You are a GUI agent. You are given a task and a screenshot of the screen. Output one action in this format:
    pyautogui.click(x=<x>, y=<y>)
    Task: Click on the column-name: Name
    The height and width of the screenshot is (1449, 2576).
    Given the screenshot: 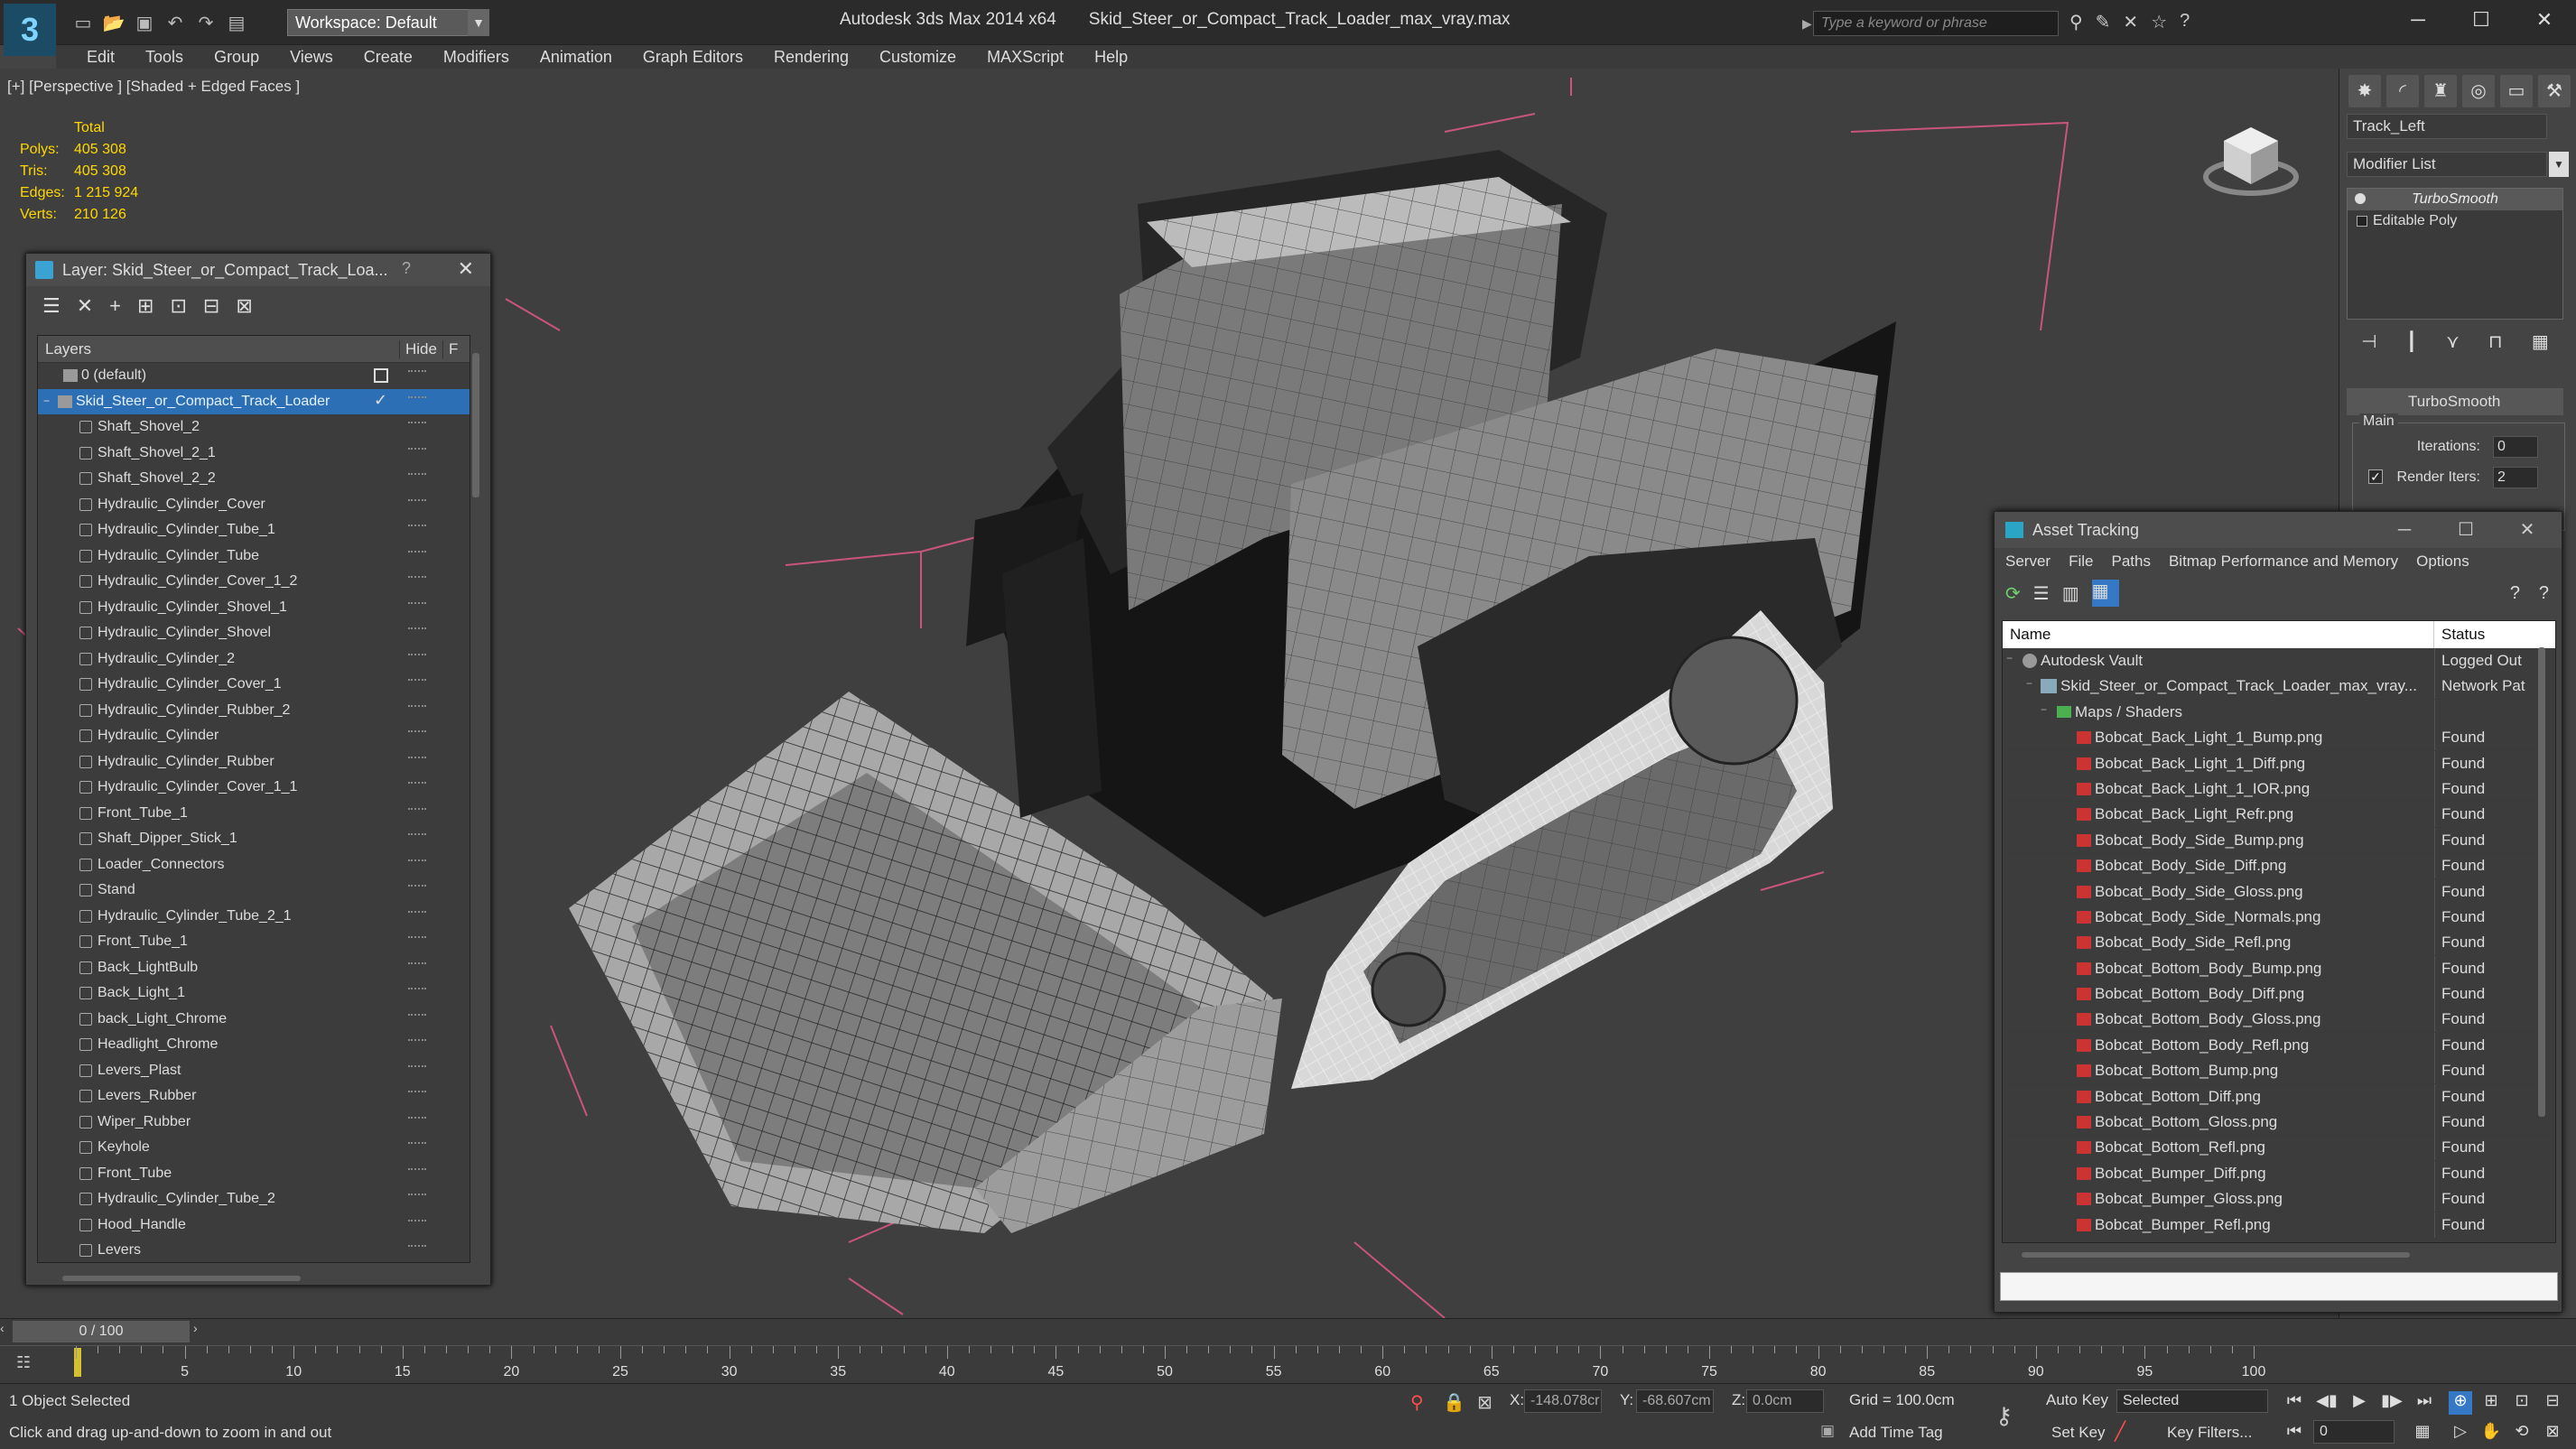 What is the action you would take?
    pyautogui.click(x=2218, y=634)
    